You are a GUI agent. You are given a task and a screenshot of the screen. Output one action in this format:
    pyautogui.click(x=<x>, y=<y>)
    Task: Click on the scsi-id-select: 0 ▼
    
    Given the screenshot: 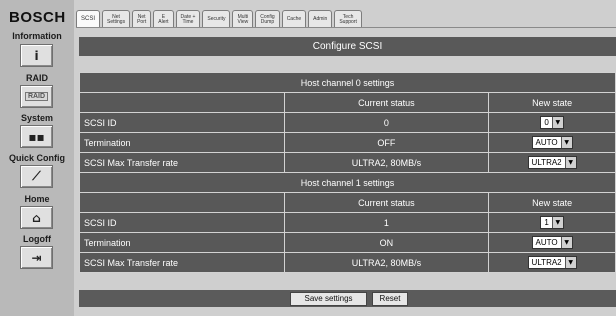 What is the action you would take?
    pyautogui.click(x=552, y=122)
    